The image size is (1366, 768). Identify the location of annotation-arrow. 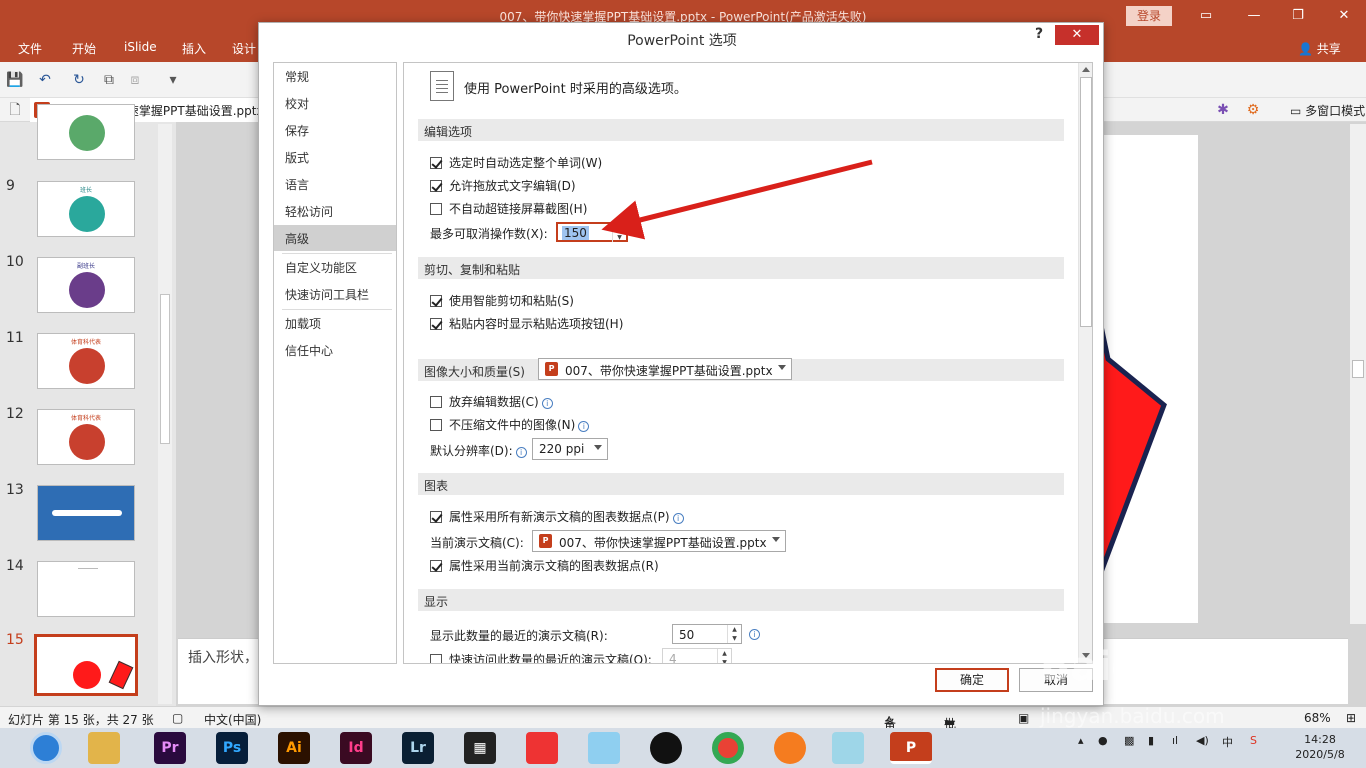
(737, 199).